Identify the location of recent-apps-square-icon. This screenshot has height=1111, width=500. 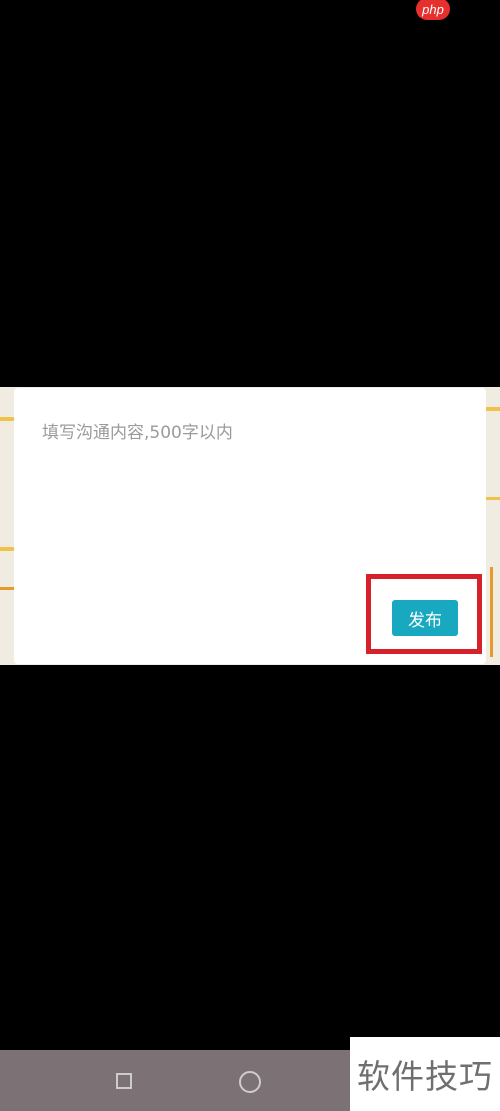
(124, 1081).